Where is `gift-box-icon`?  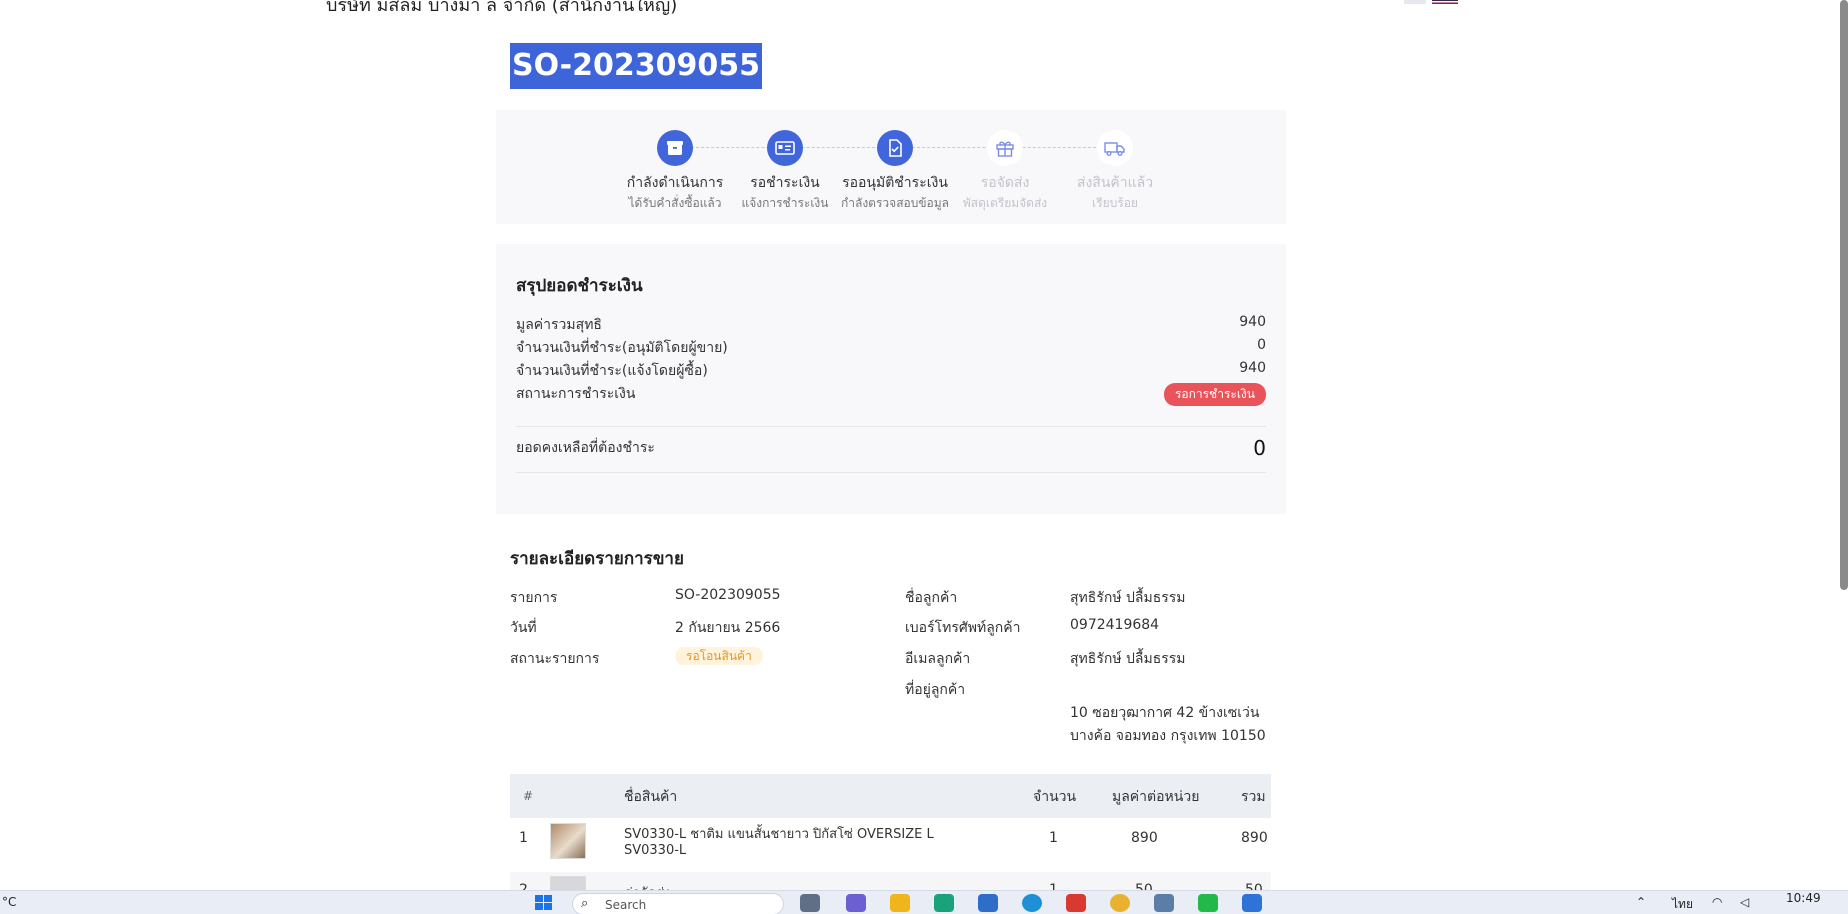
gift-box-icon is located at coordinates (1005, 148).